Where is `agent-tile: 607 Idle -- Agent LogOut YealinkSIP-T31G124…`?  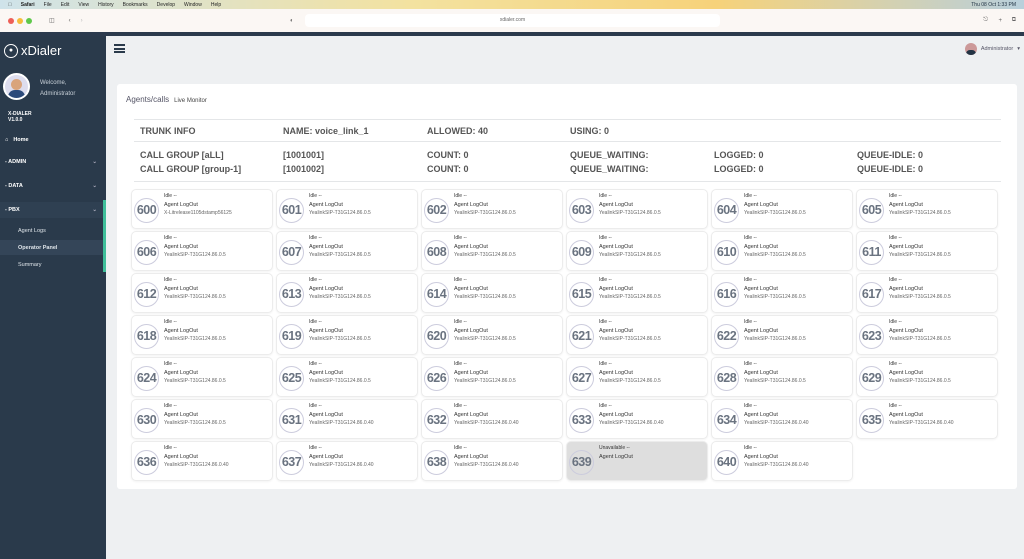 agent-tile: 607 Idle -- Agent LogOut YealinkSIP-T31G124… is located at coordinates (347, 251).